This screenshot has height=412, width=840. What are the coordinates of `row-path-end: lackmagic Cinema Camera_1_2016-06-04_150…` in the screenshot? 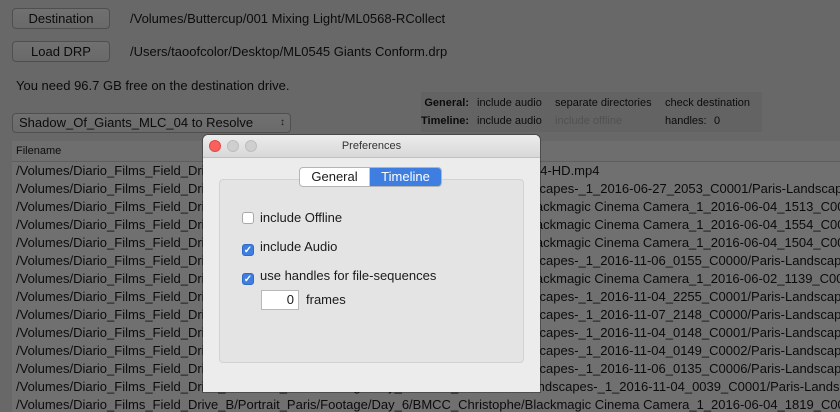 It's located at (686, 242).